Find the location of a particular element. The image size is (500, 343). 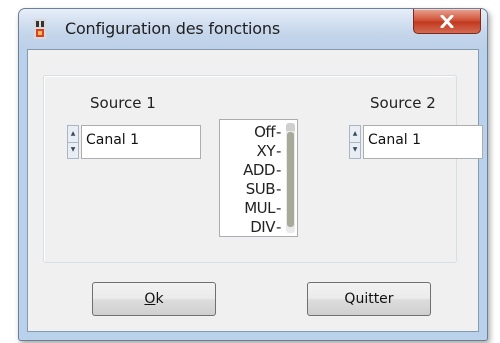

list-item-sub: SUB - is located at coordinates (253, 188).